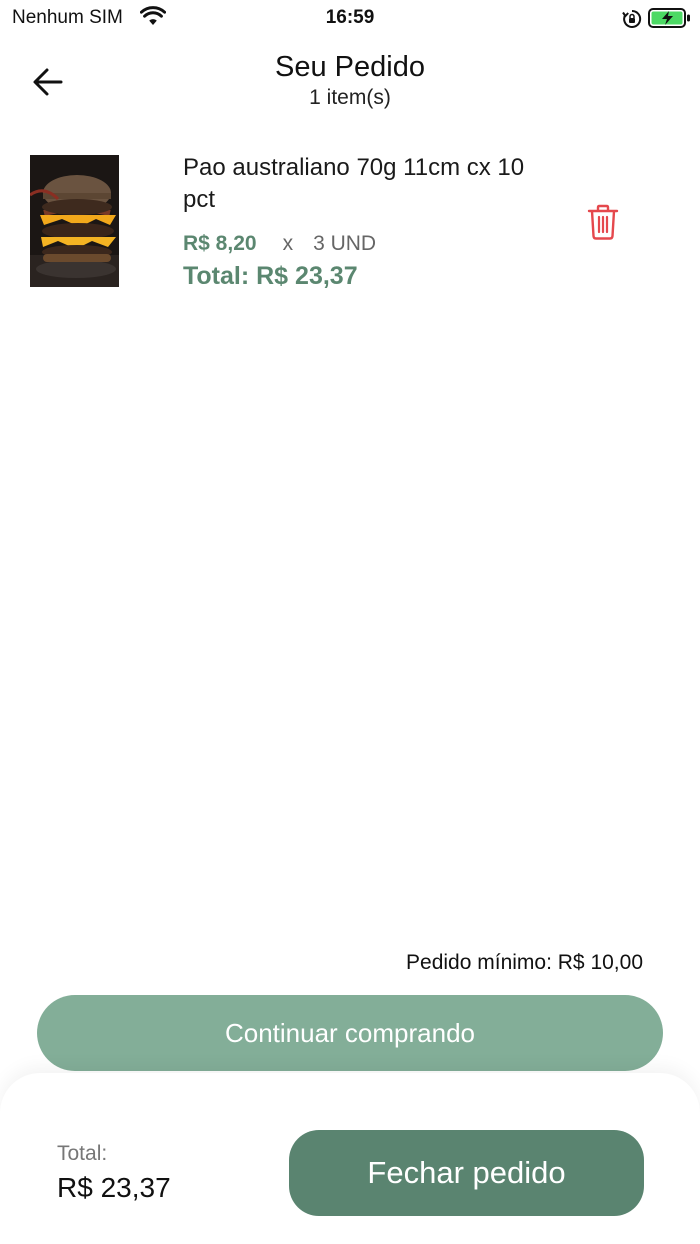 Image resolution: width=700 pixels, height=1244 pixels. I want to click on unit-price: R$ 8,20, so click(220, 243).